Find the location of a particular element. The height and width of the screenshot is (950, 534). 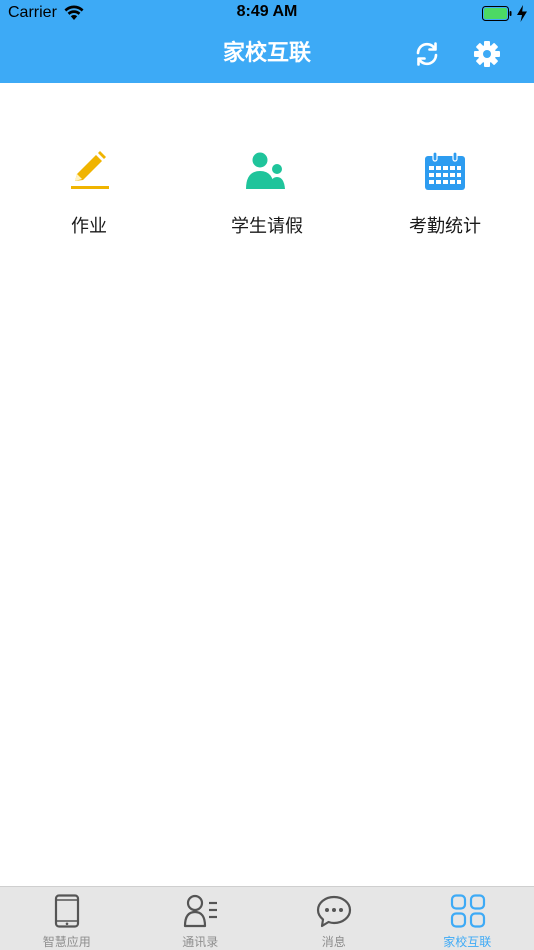

refresh-icon is located at coordinates (427, 54).